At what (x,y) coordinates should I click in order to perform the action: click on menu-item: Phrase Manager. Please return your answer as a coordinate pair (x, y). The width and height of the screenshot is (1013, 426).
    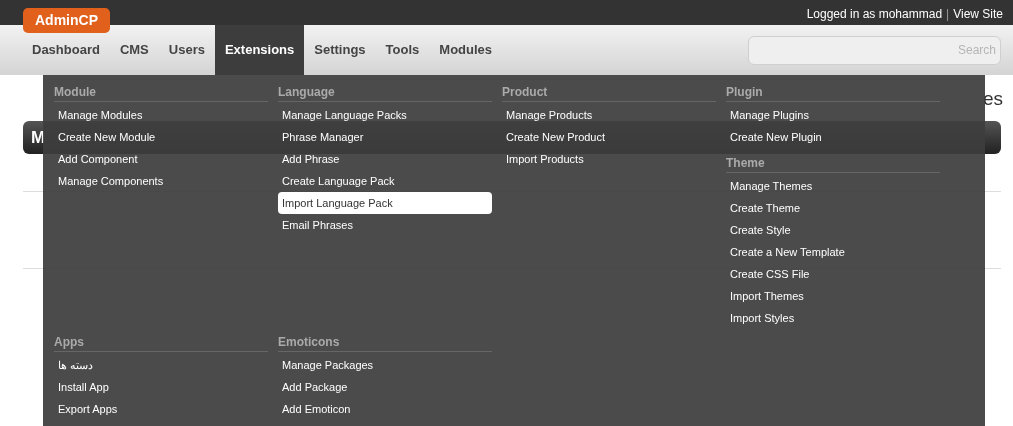
    Looking at the image, I should click on (385, 137).